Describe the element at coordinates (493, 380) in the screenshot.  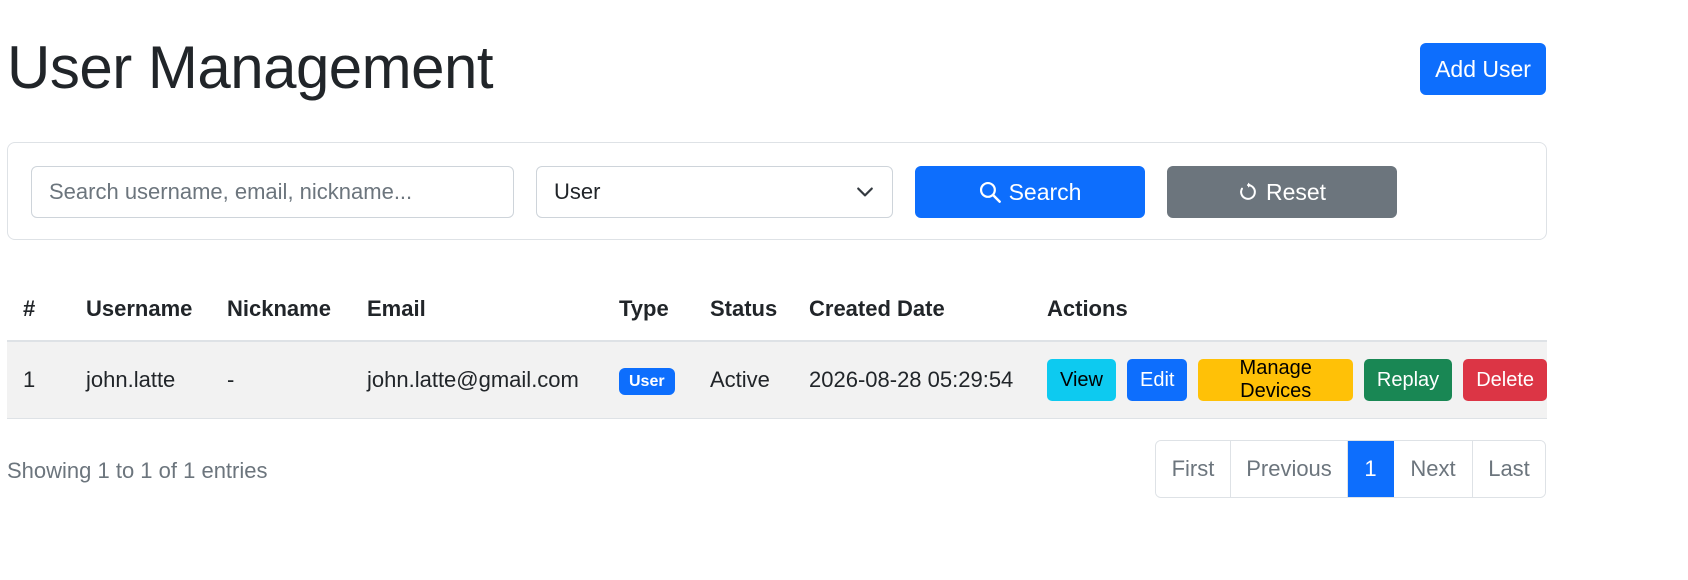
I see `cell-email: john.latte@gmail.com` at that location.